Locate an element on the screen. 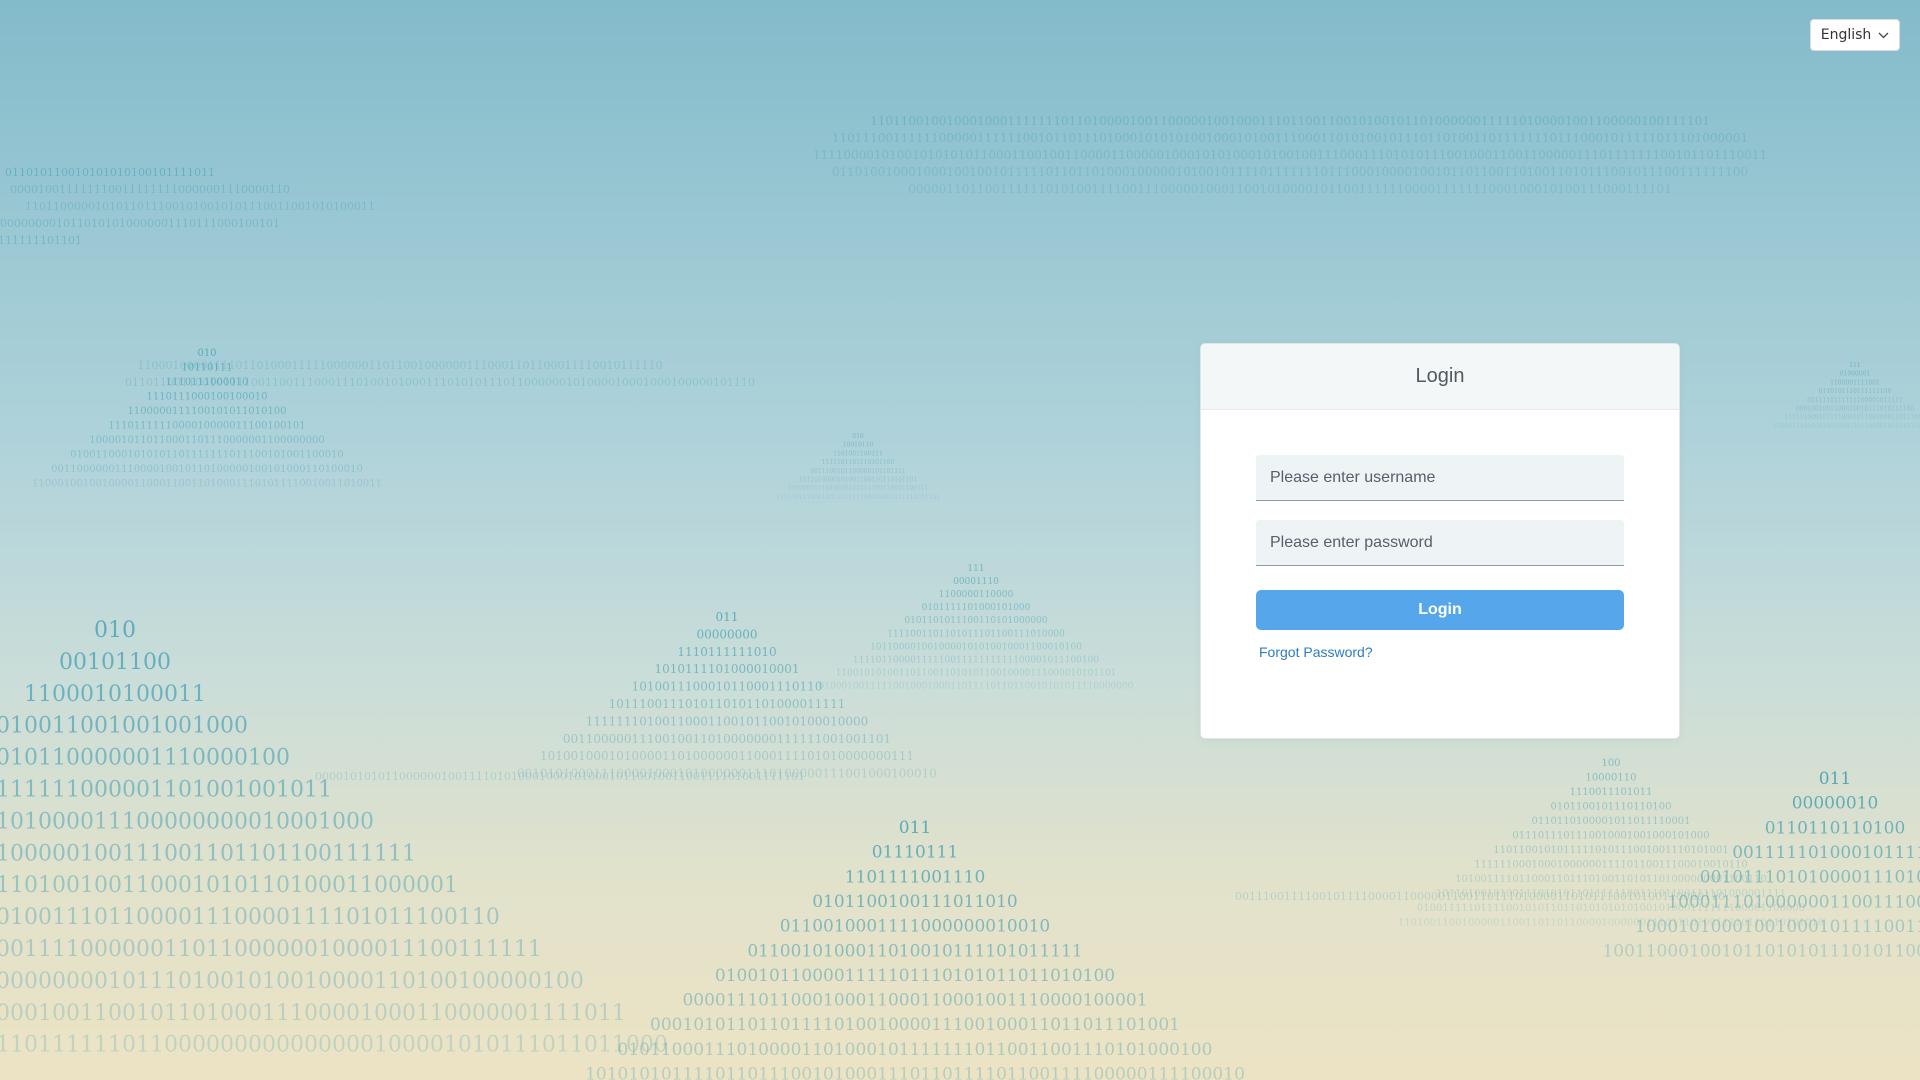 The image size is (1920, 1080). svg-text: 0011100101100000101101111 is located at coordinates (857, 471).